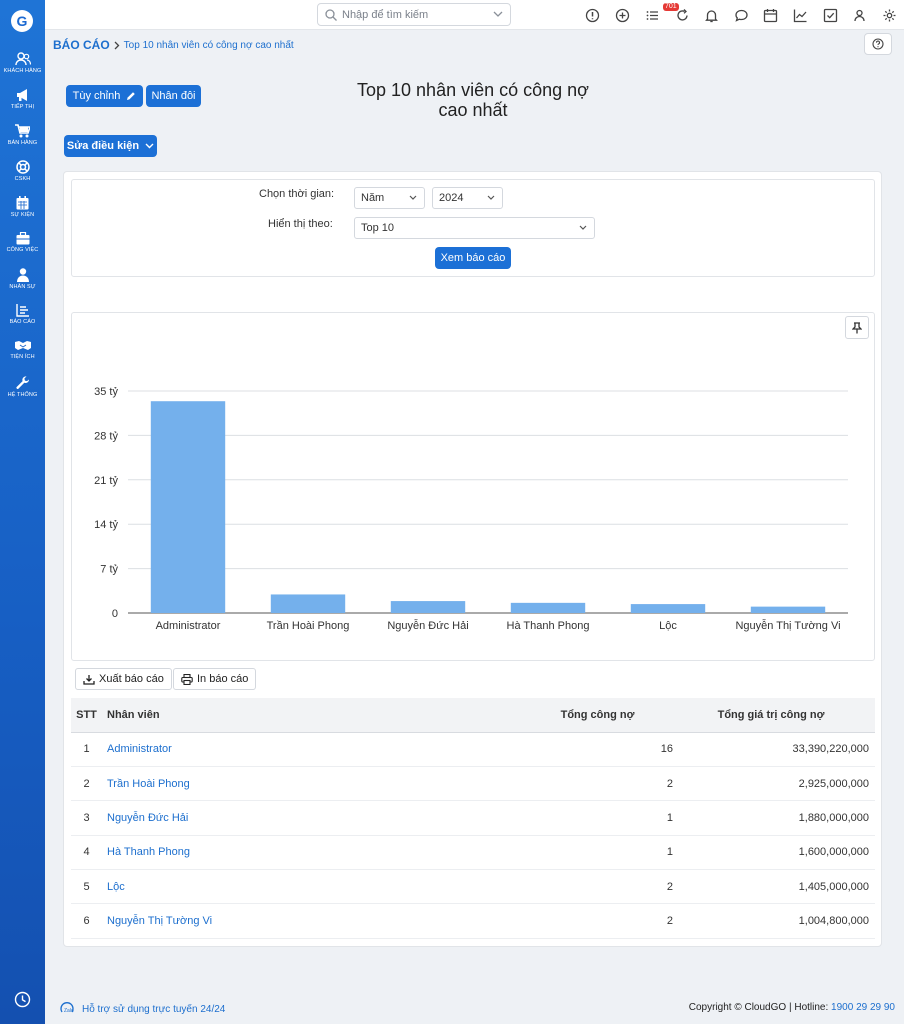 The width and height of the screenshot is (904, 1024). I want to click on add-circle-icon, so click(622, 15).